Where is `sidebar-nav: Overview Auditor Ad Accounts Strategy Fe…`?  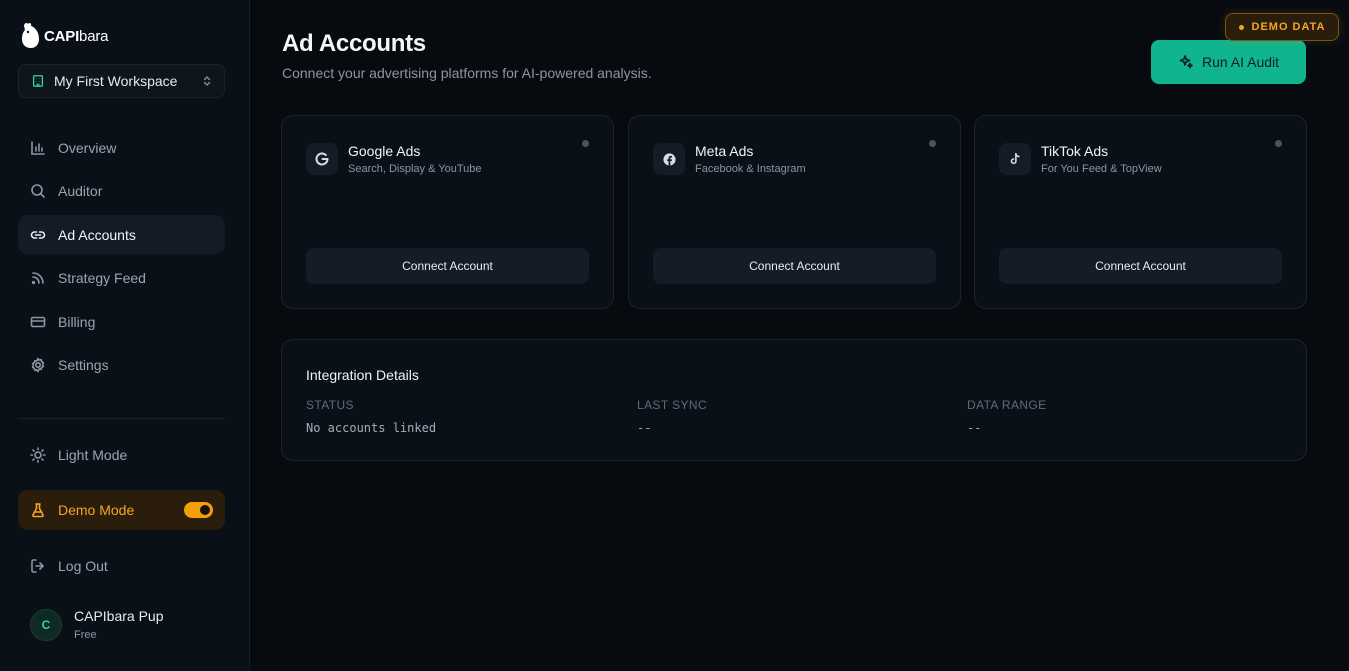 sidebar-nav: Overview Auditor Ad Accounts Strategy Fe… is located at coordinates (121, 258).